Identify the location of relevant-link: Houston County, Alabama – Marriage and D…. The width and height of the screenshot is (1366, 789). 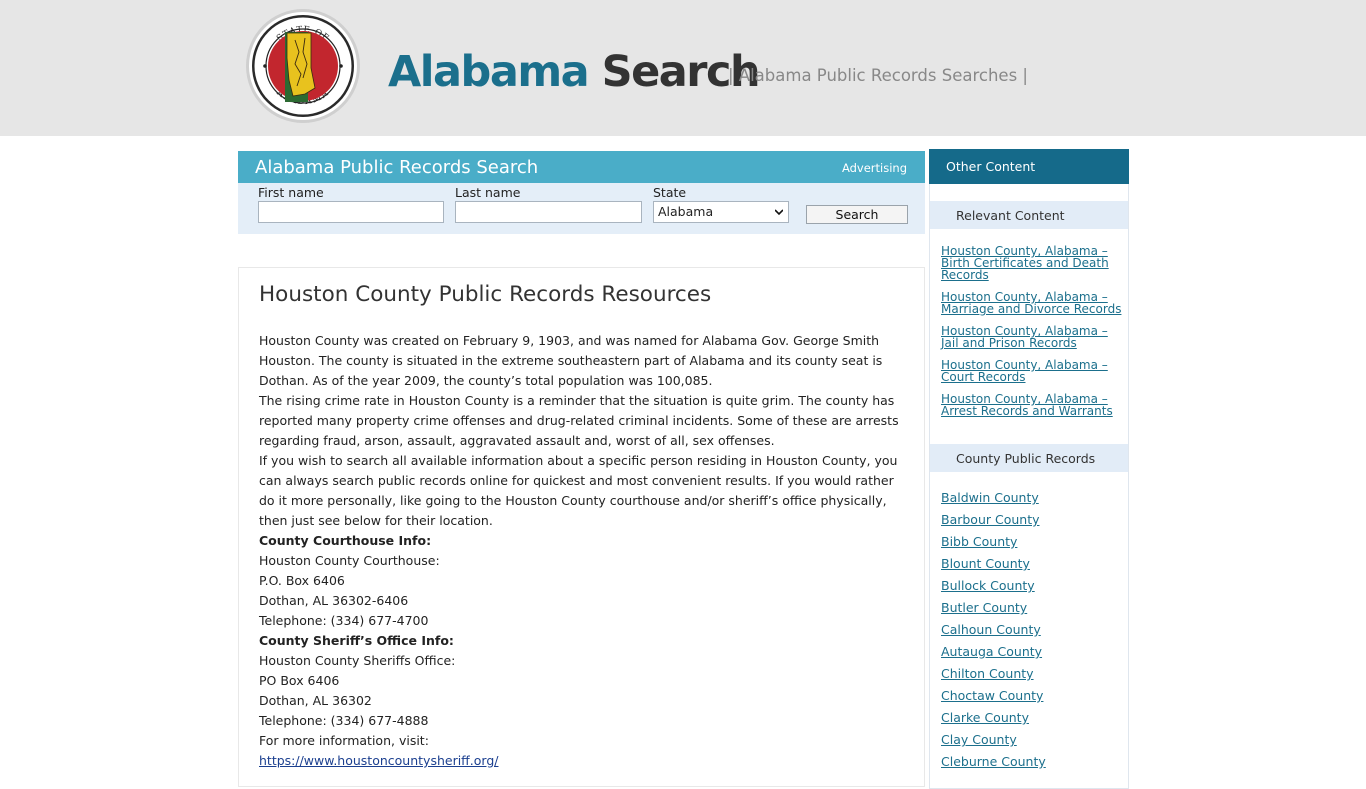
(1033, 303).